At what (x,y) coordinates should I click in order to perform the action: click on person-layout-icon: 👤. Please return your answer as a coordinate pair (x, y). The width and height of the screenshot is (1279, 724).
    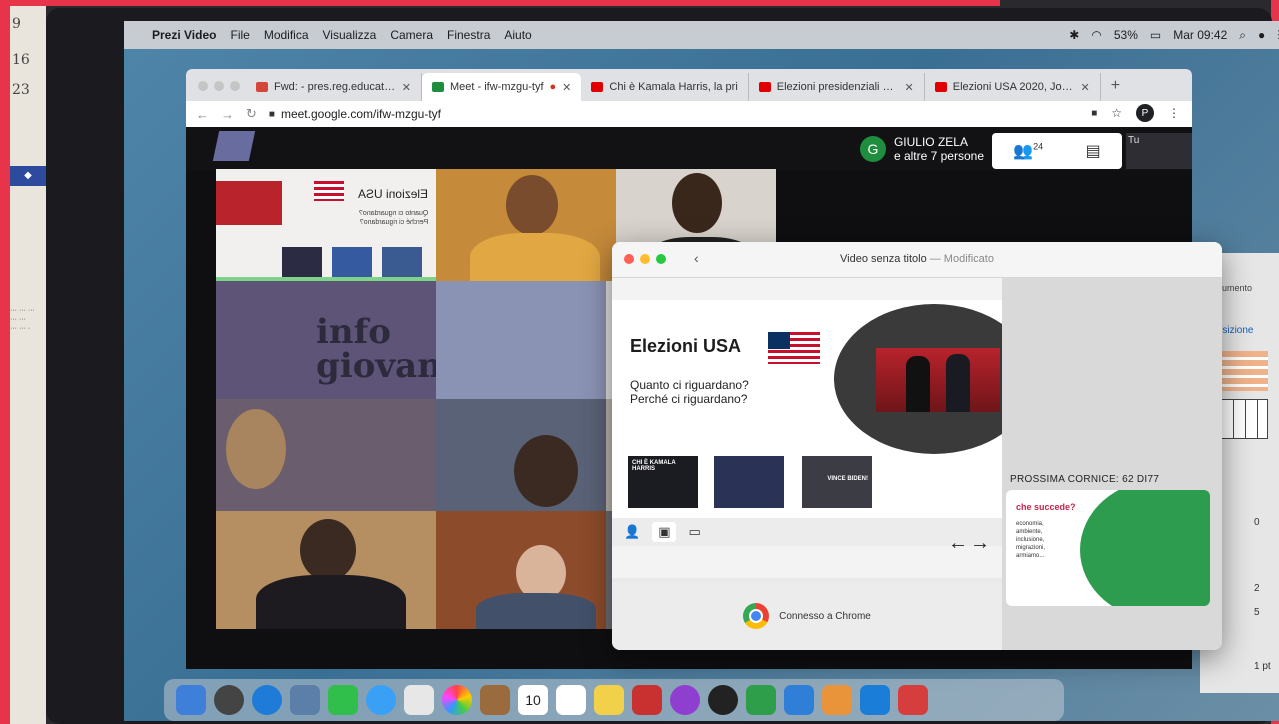
    Looking at the image, I should click on (632, 532).